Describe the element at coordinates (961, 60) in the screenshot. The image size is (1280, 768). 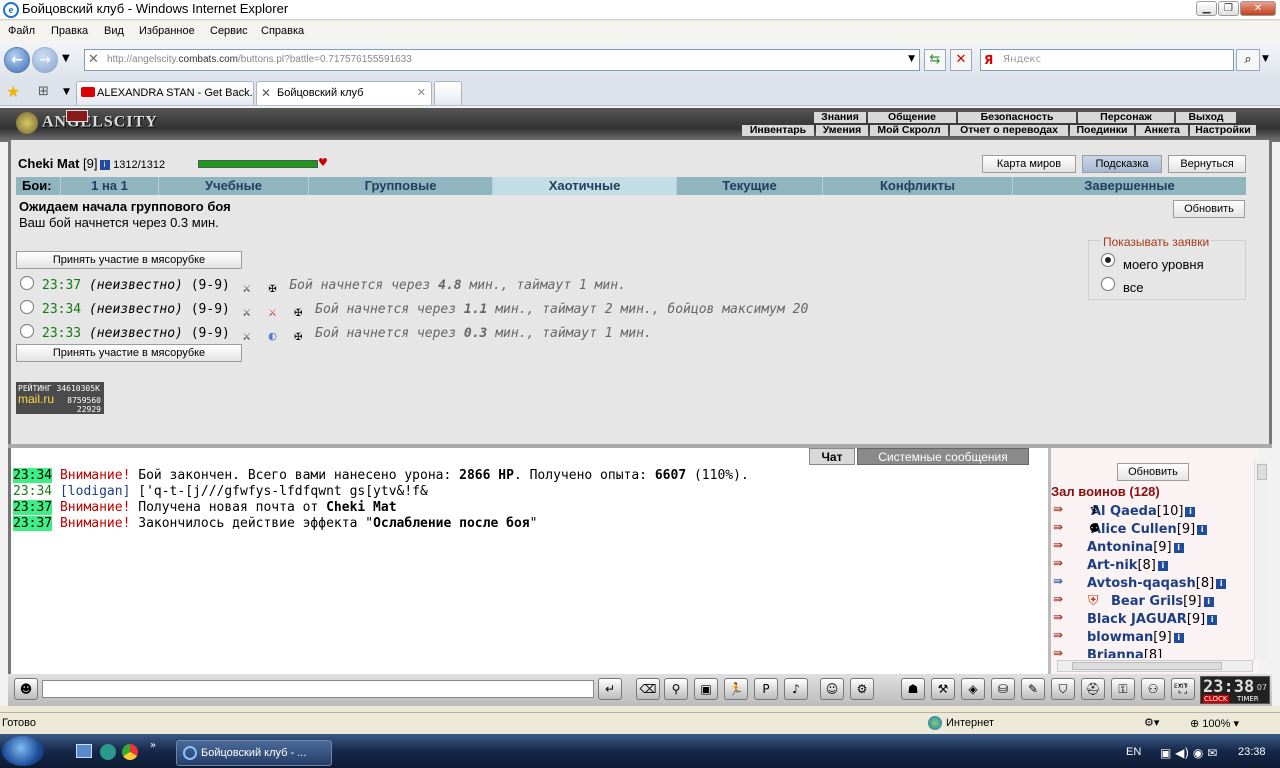
I see `stop-icon: ✕` at that location.